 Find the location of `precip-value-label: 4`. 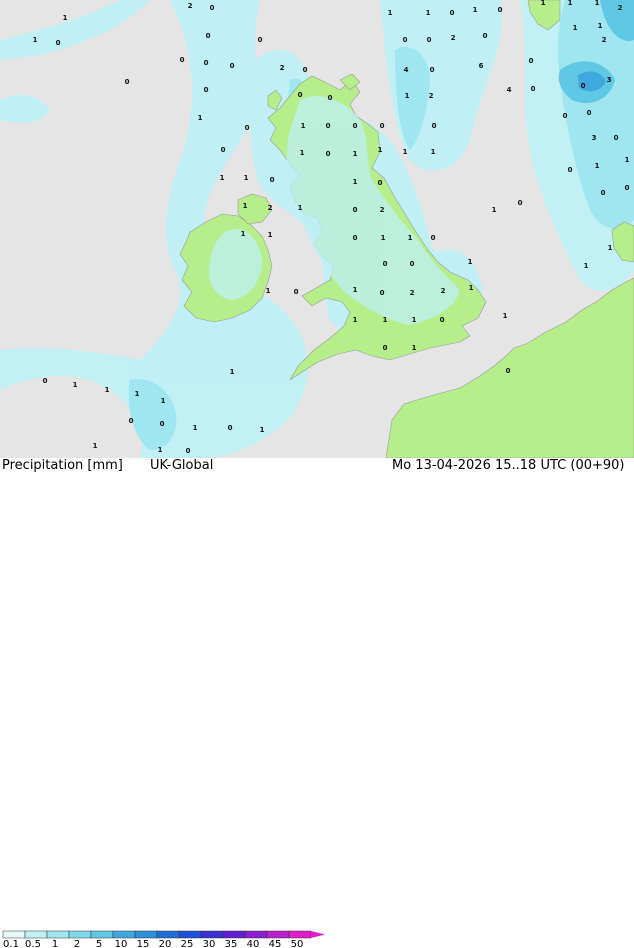

precip-value-label: 4 is located at coordinates (406, 70).